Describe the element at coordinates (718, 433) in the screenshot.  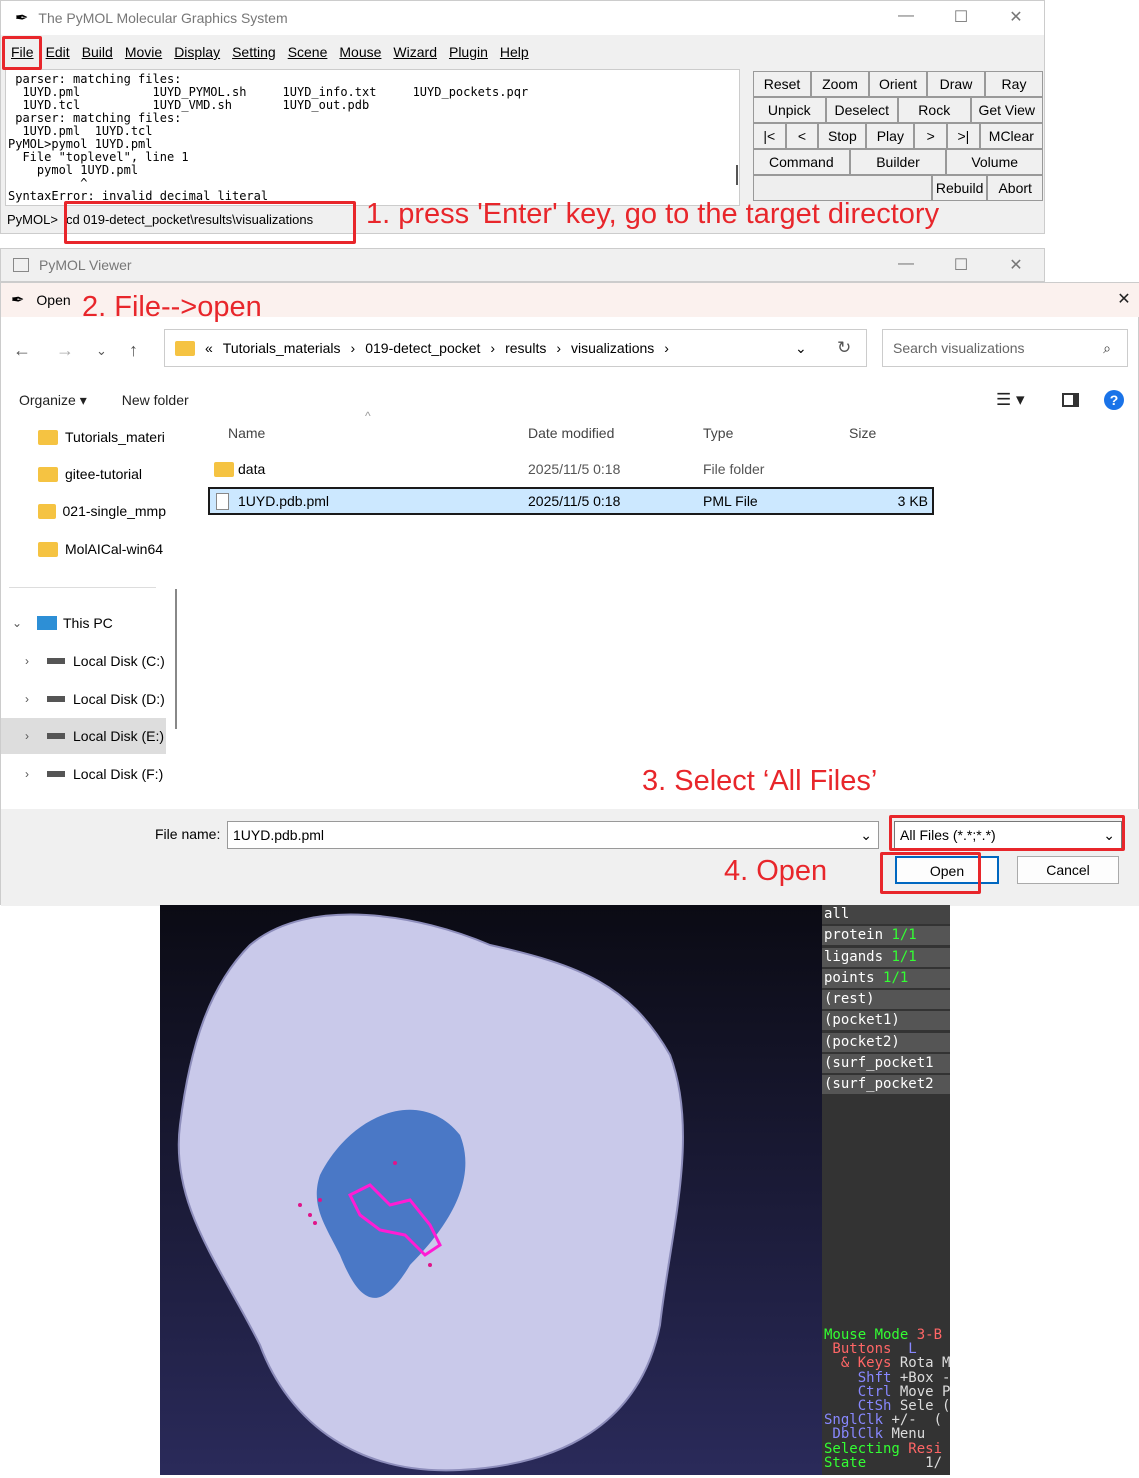
I see `column-type: Type` at that location.